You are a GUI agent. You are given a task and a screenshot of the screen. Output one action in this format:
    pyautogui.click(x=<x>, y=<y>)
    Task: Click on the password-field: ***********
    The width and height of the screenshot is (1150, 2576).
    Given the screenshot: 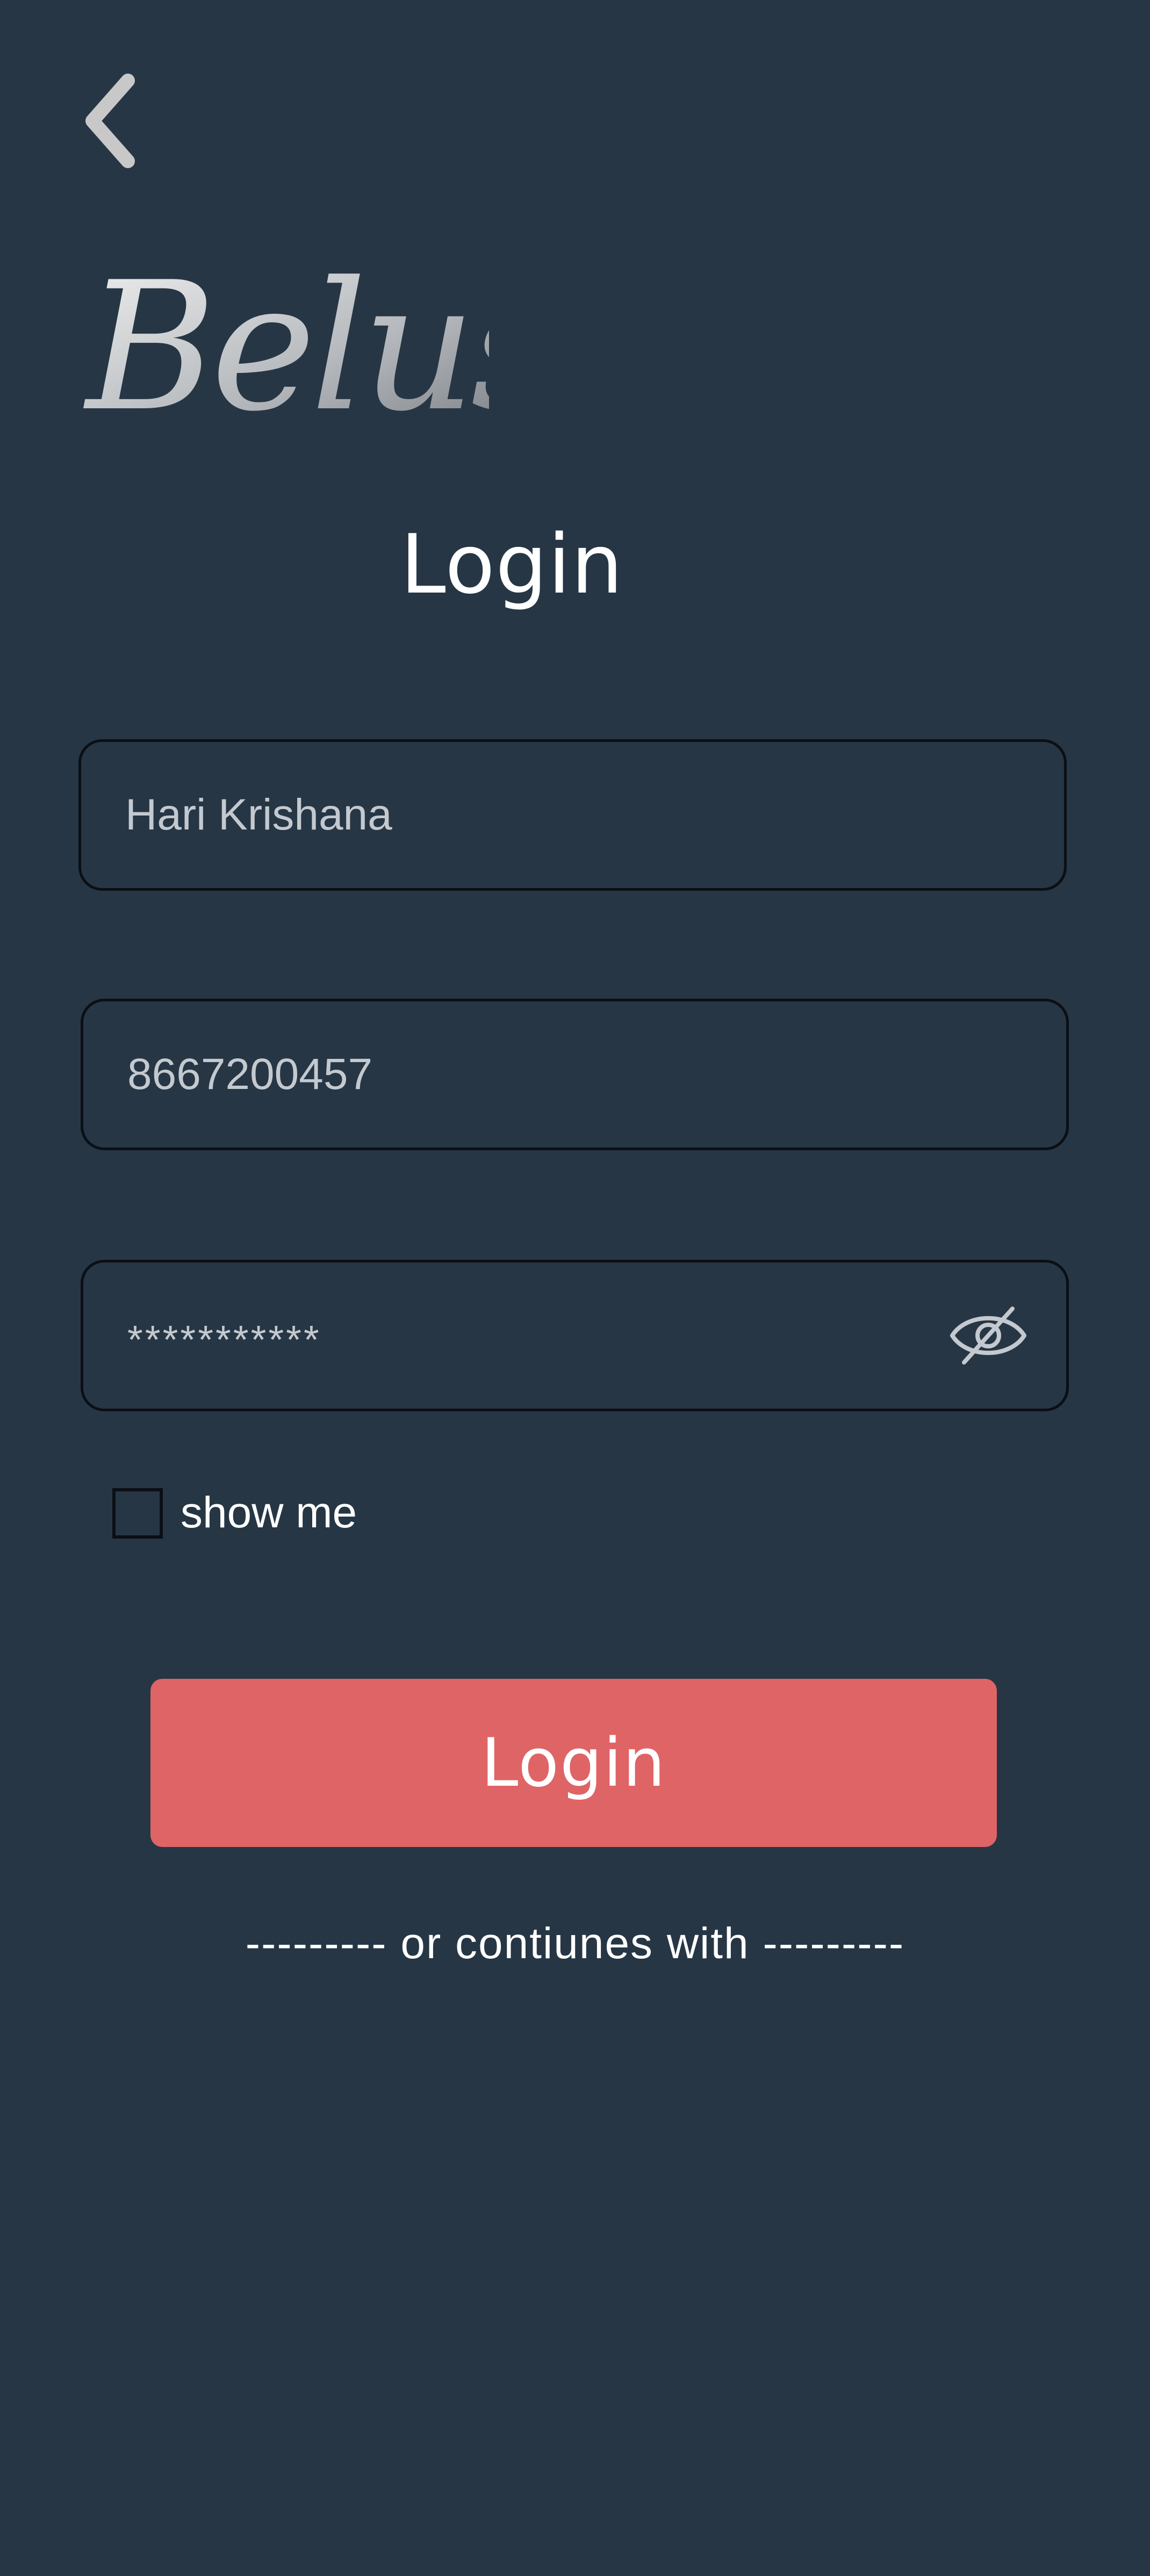 What is the action you would take?
    pyautogui.click(x=575, y=1336)
    